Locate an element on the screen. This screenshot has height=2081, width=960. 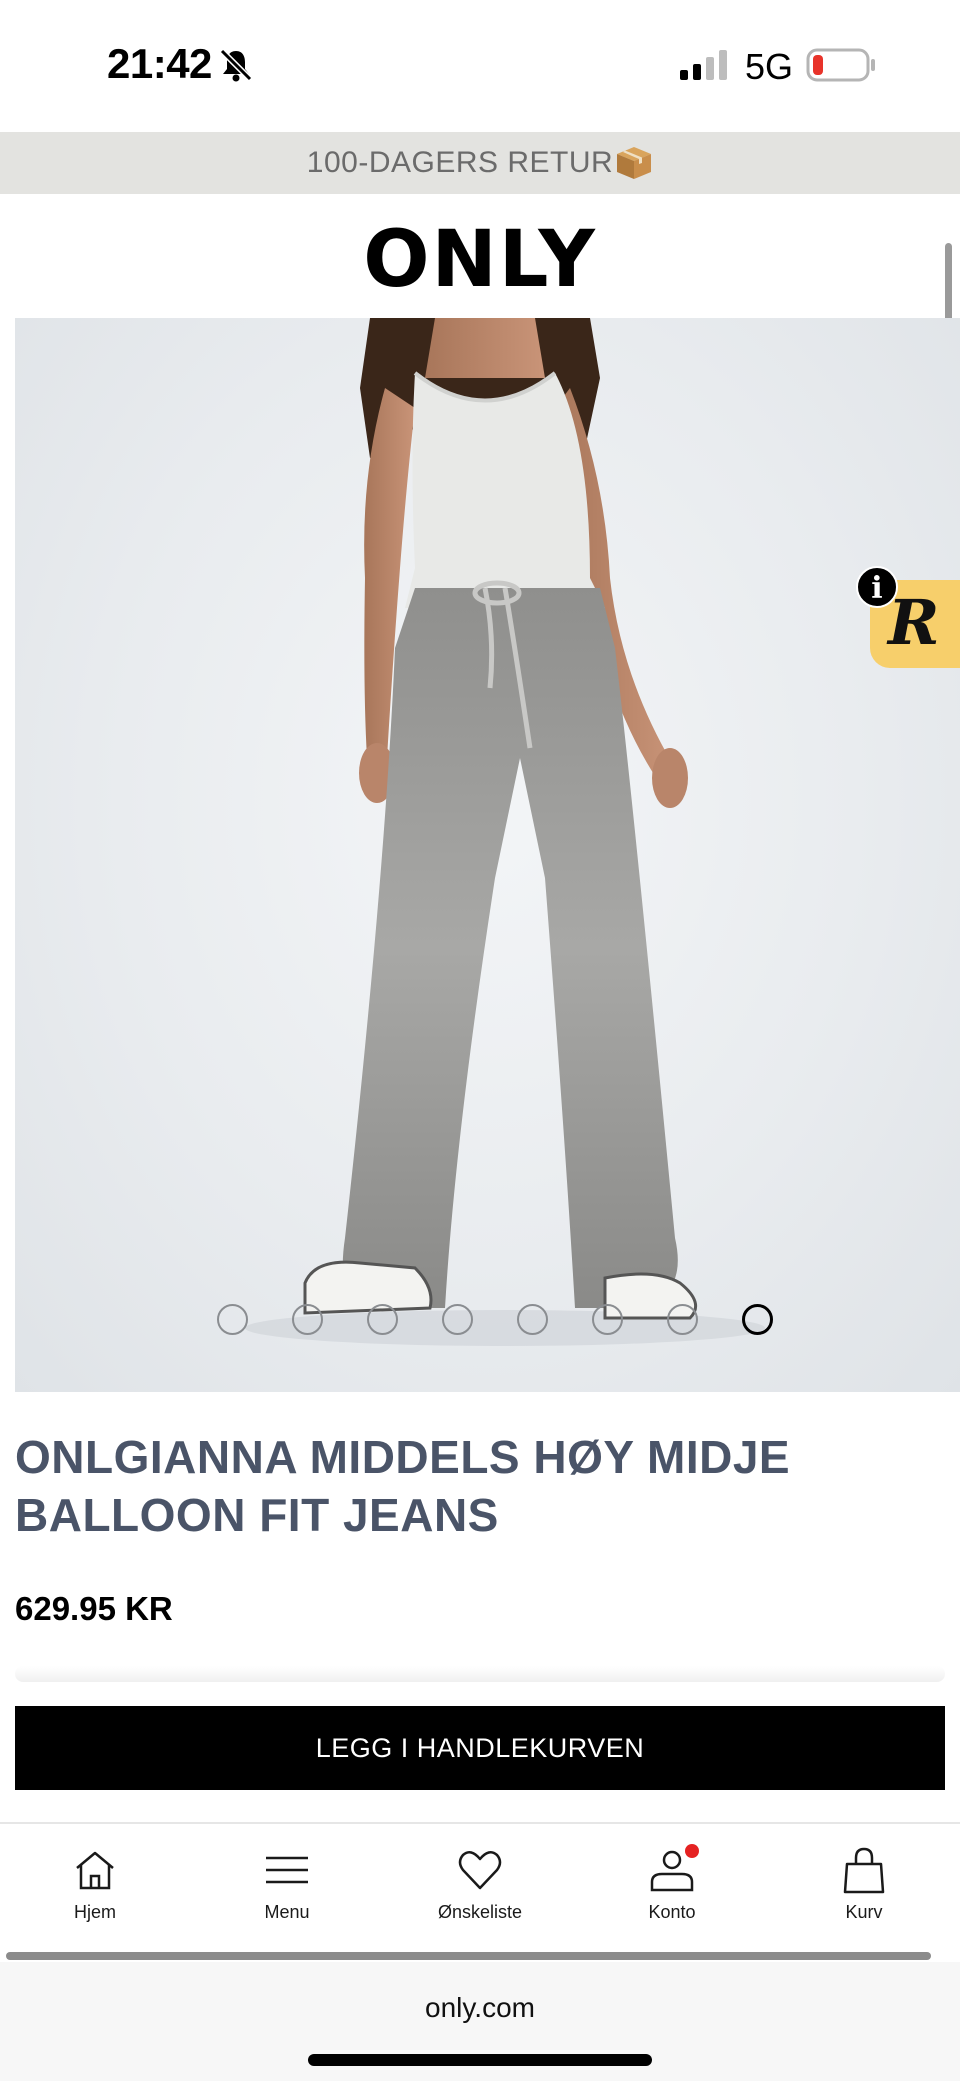
nav-item-menu: Menu is located at coordinates (287, 1884).